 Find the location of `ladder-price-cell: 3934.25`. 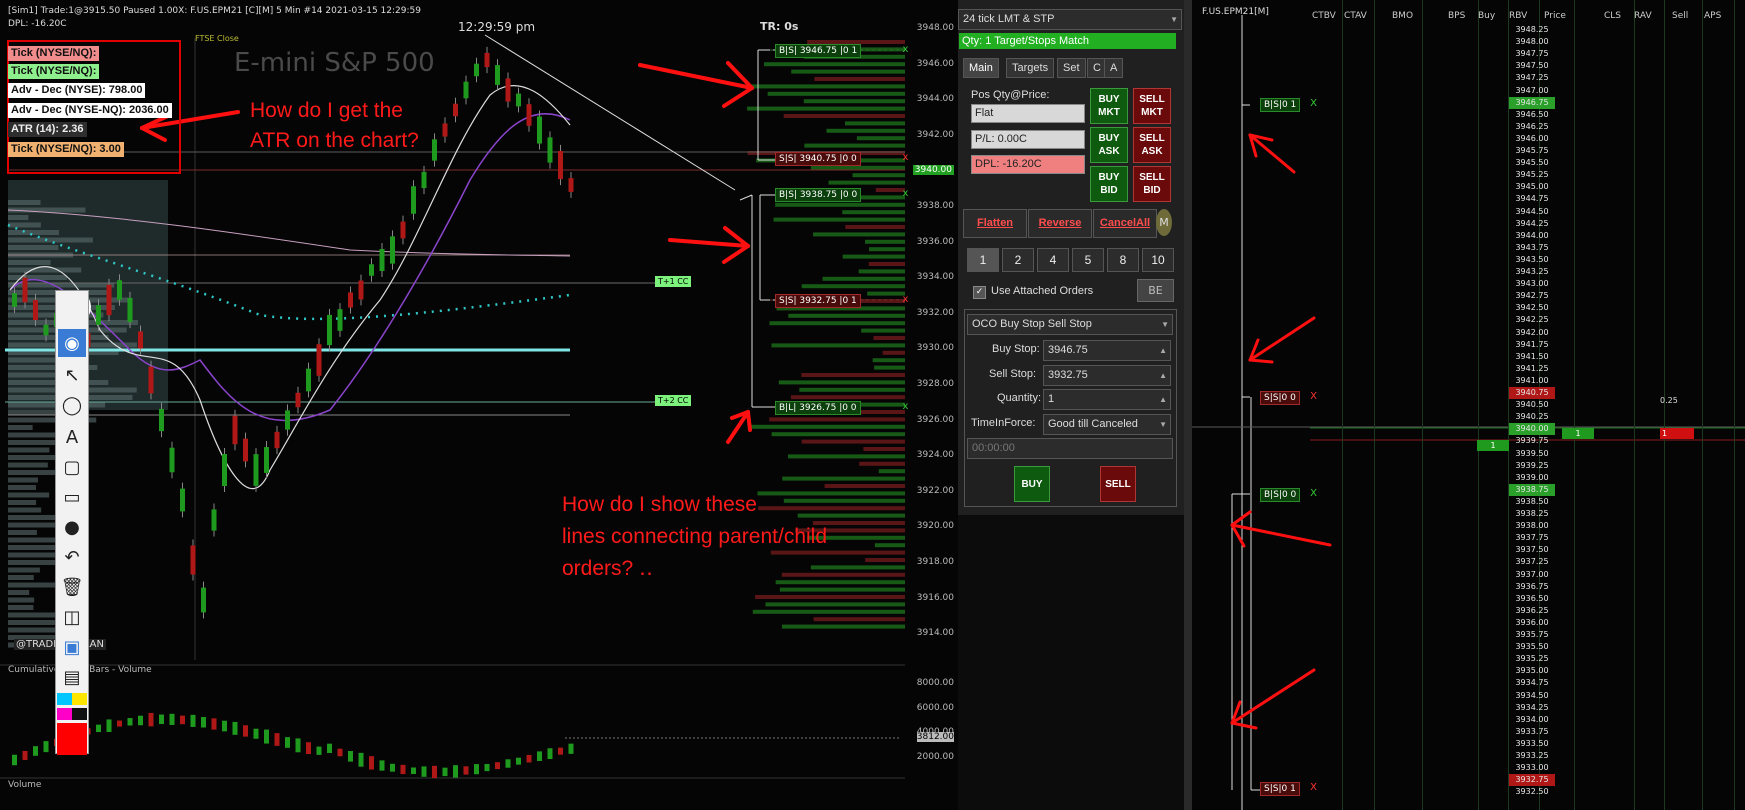

ladder-price-cell: 3934.25 is located at coordinates (1532, 708).